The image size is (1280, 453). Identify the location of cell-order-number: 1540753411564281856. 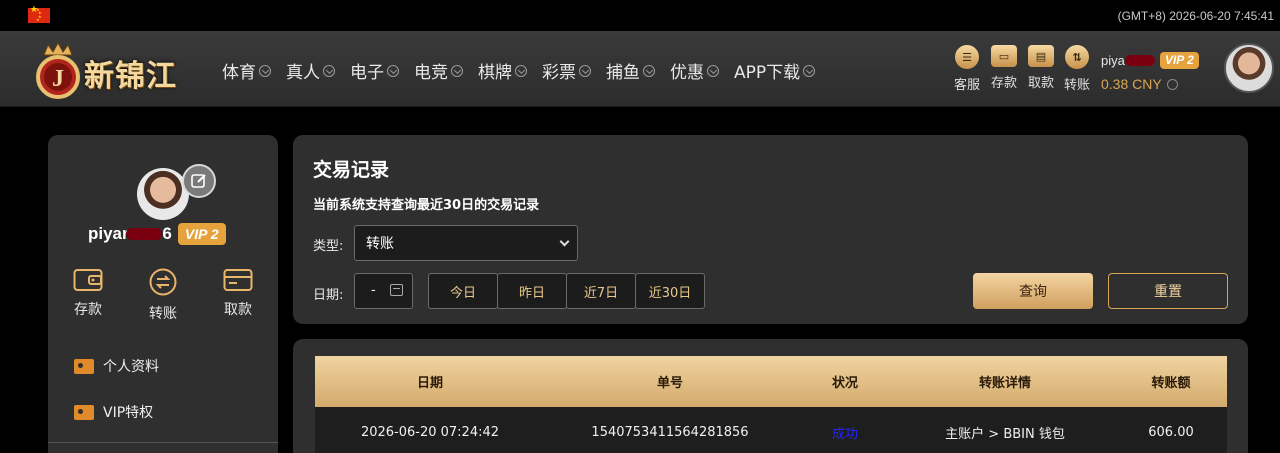
(670, 432).